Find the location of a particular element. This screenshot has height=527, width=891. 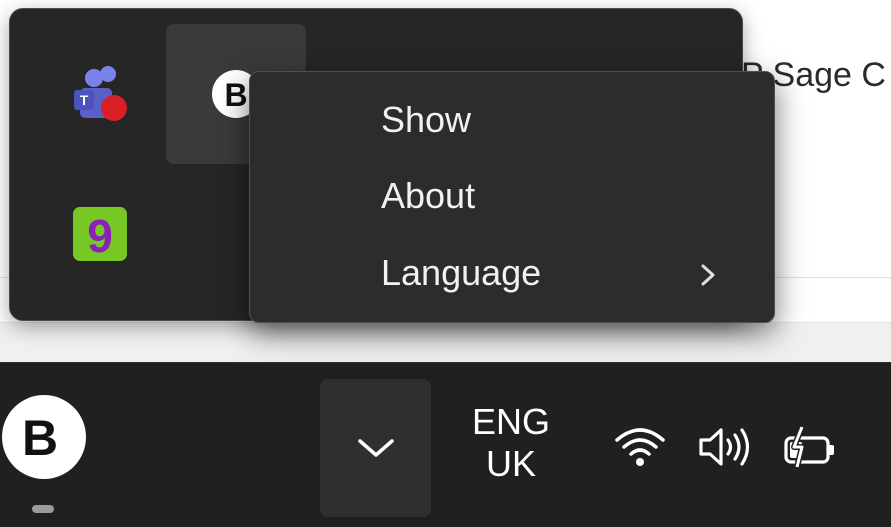

menu-item-about: About is located at coordinates (512, 196).